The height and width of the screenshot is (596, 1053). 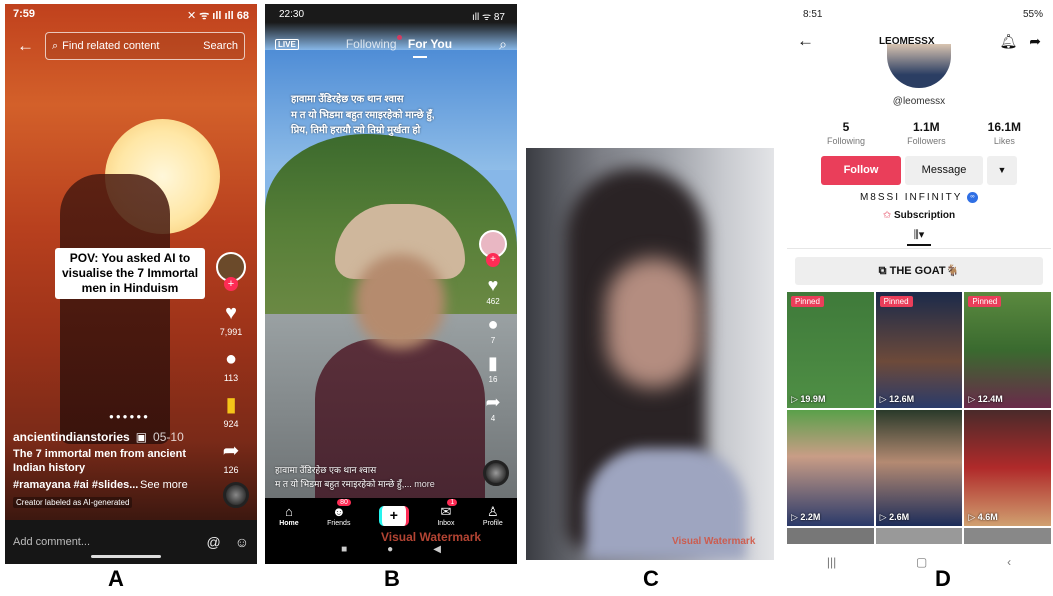 What do you see at coordinates (924, 271) in the screenshot?
I see `playlist-label: THE GOAT🐐` at bounding box center [924, 271].